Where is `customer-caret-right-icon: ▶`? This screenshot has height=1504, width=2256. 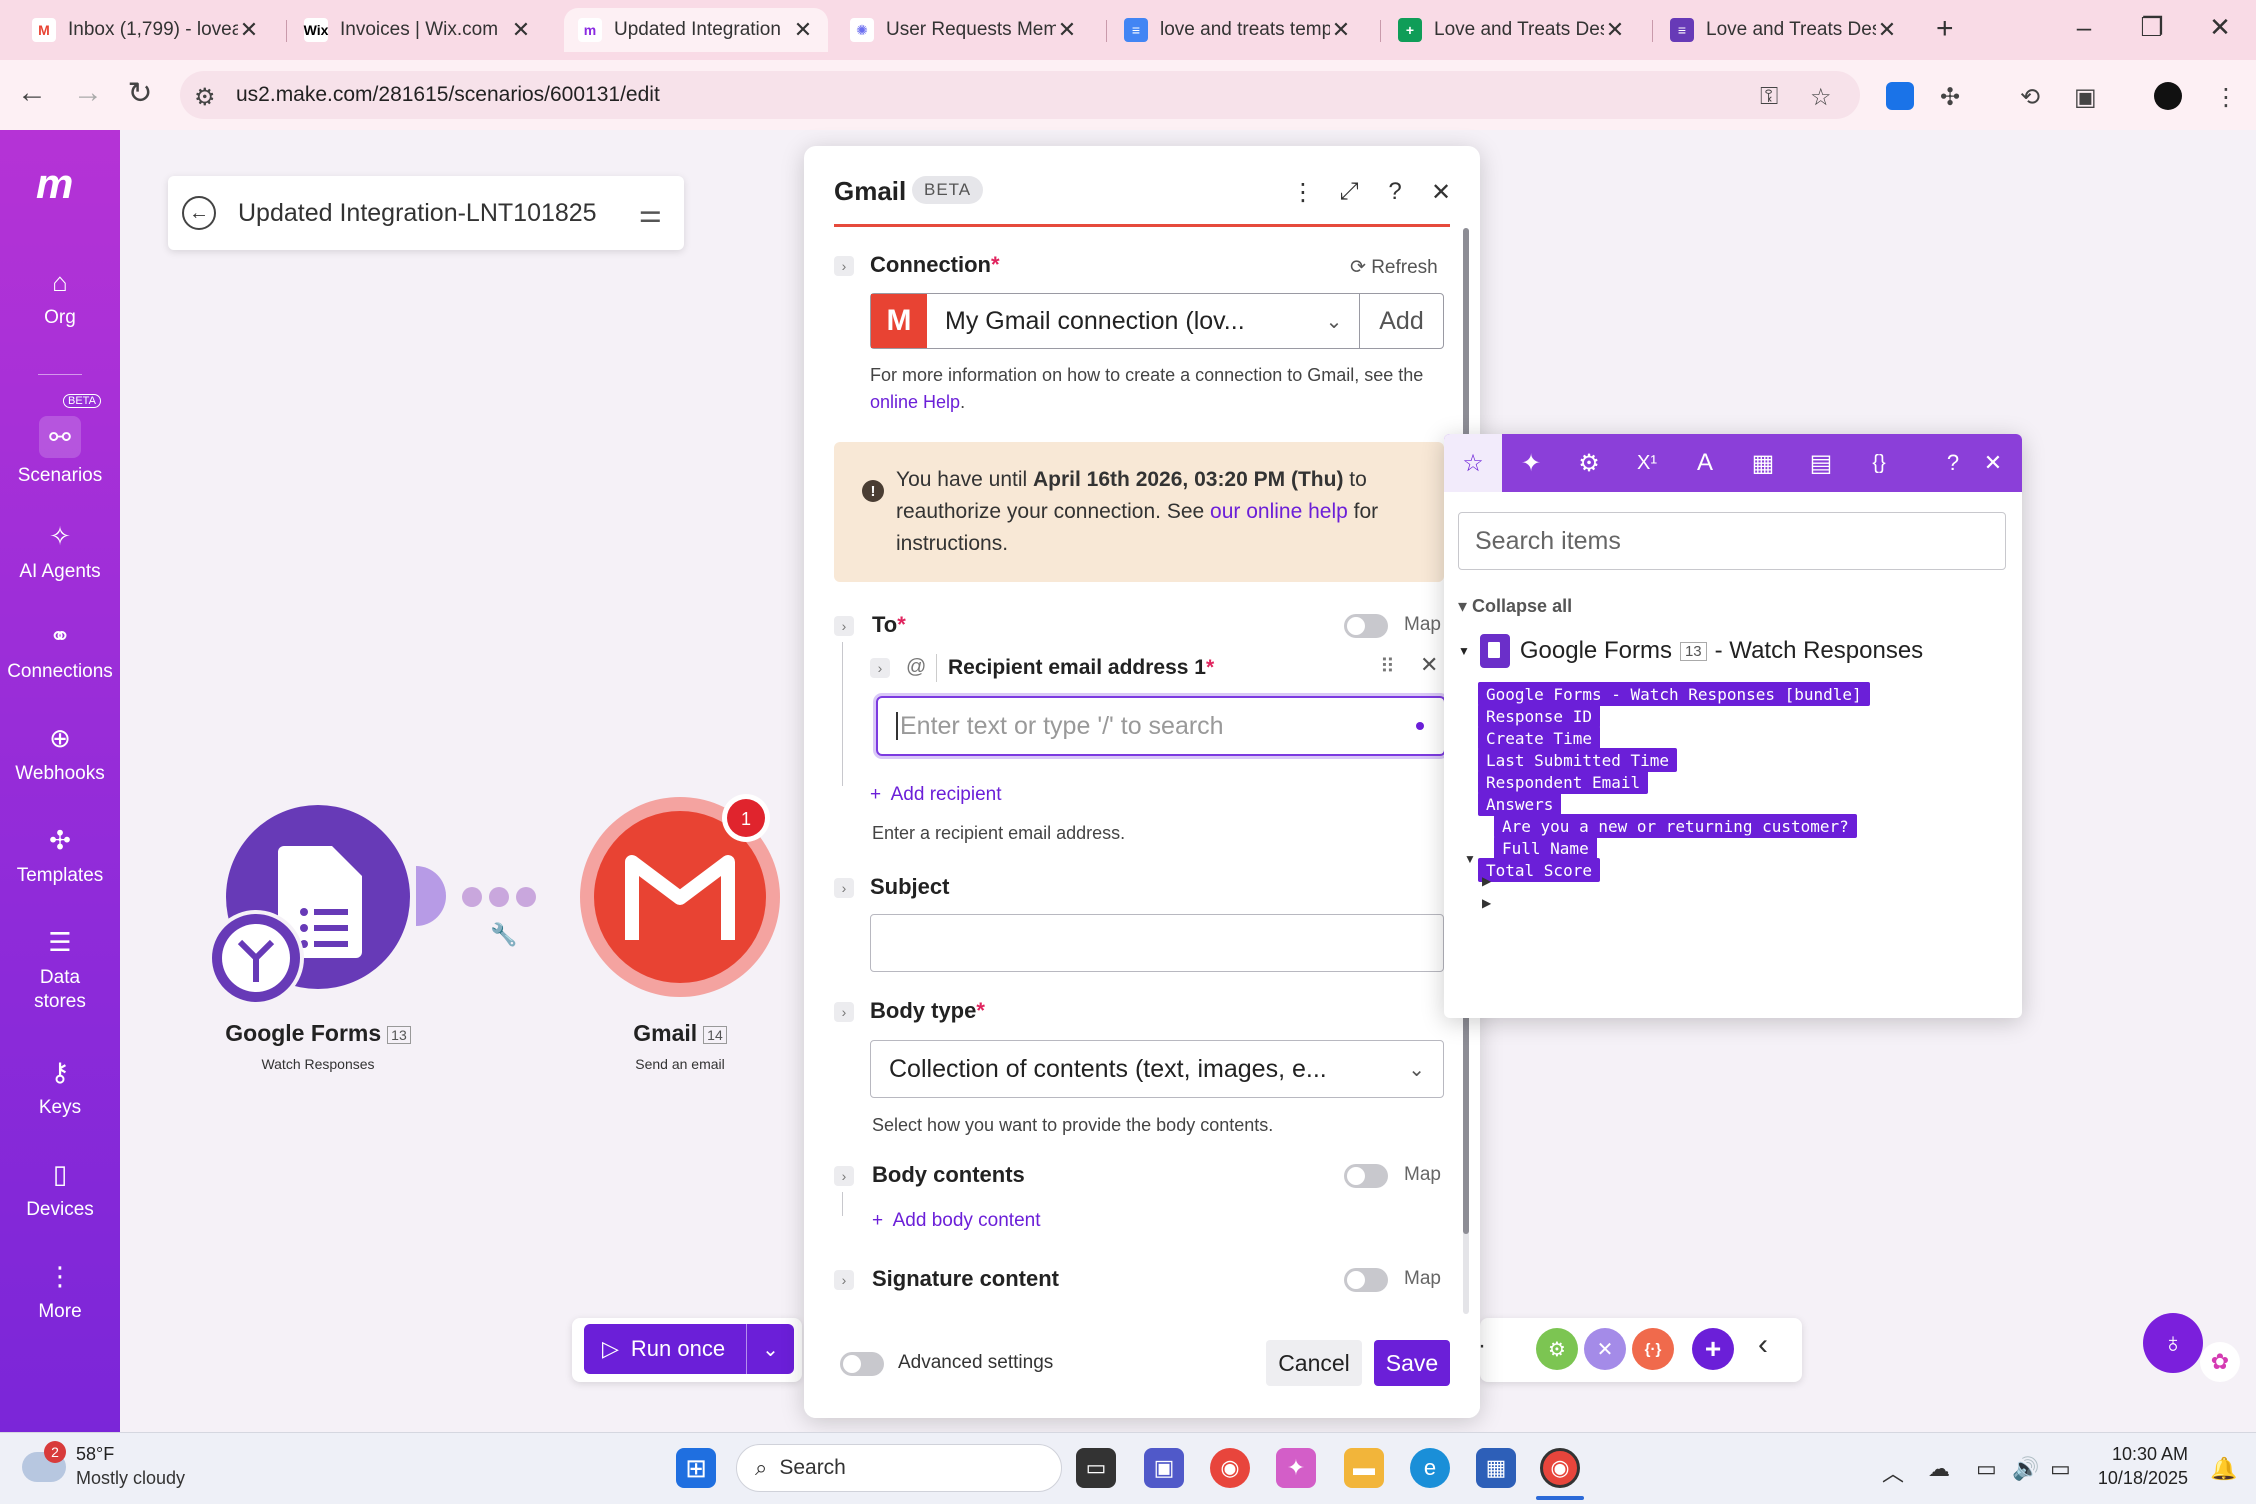 customer-caret-right-icon: ▶ is located at coordinates (1486, 881).